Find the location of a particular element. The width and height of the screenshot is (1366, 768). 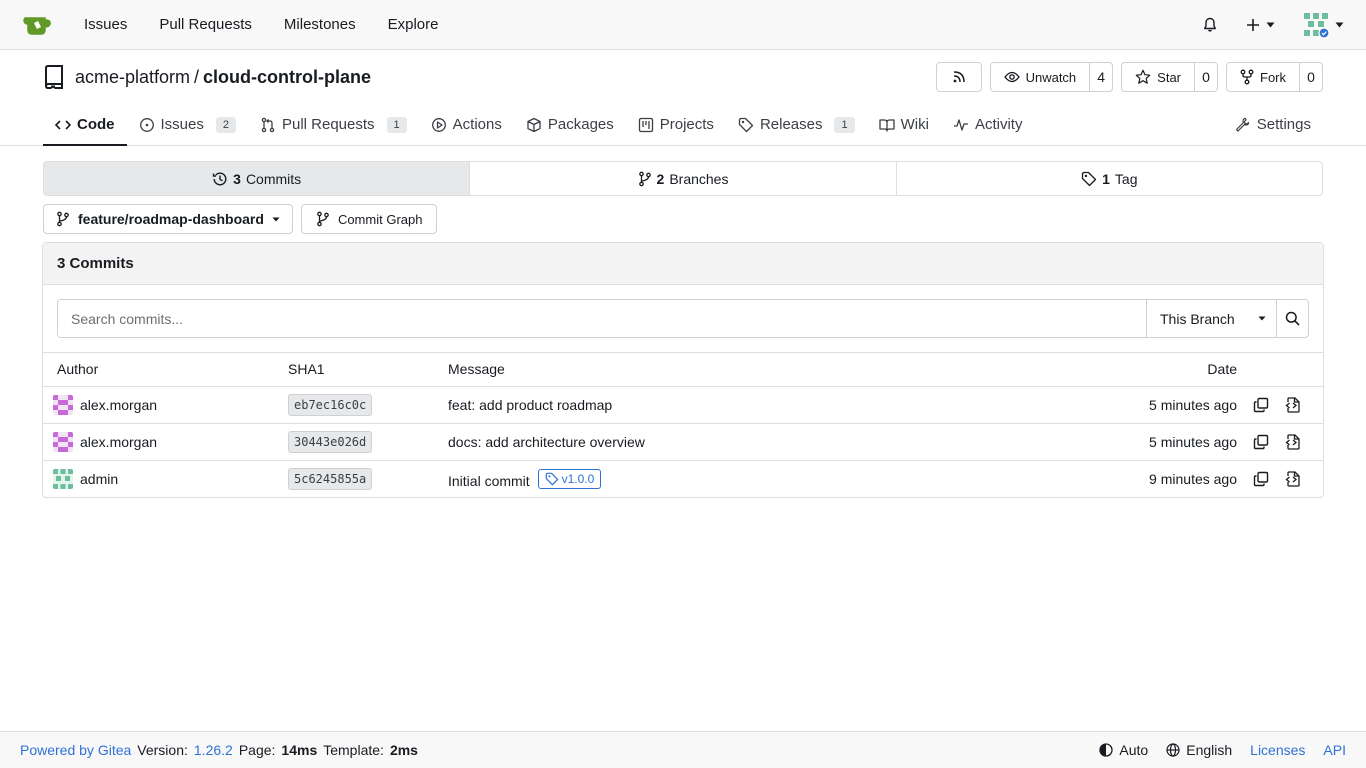

tags-stat: 1 Tag is located at coordinates (1109, 178).